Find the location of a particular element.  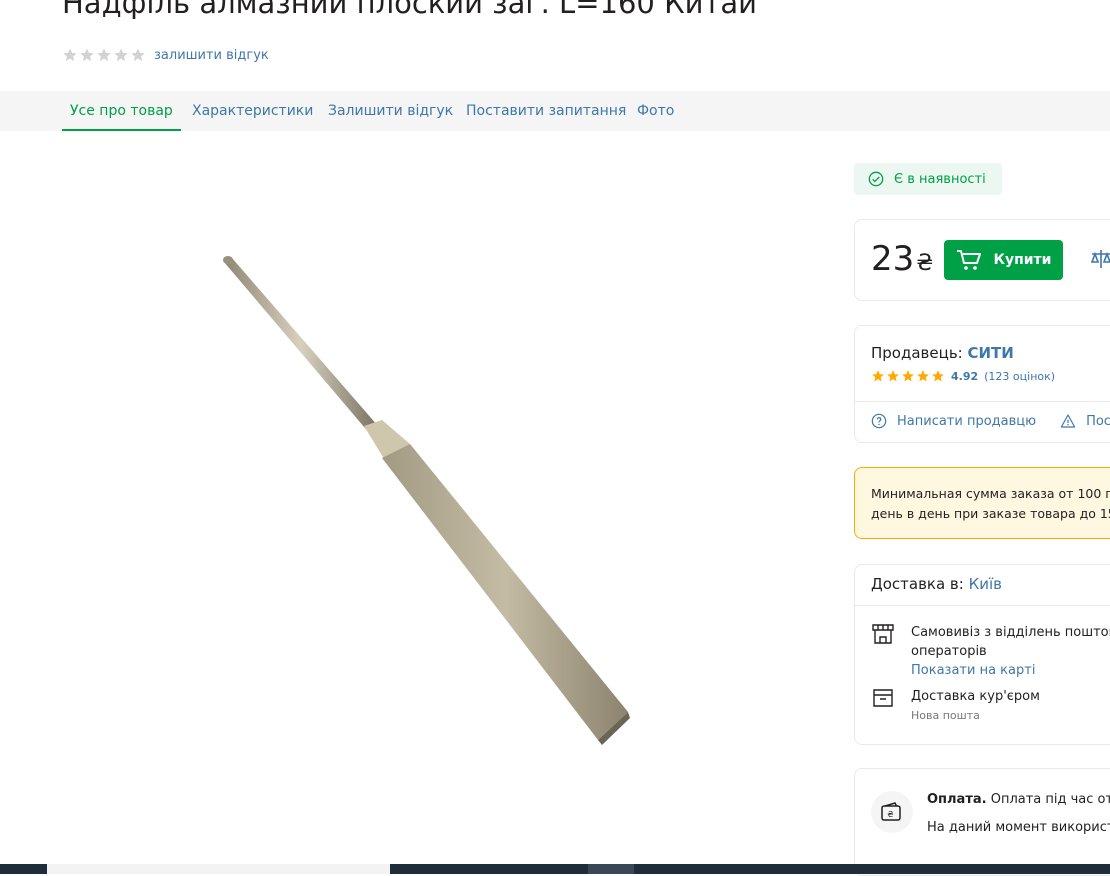

seller-line: Продавець: СИТИ is located at coordinates (942, 353).